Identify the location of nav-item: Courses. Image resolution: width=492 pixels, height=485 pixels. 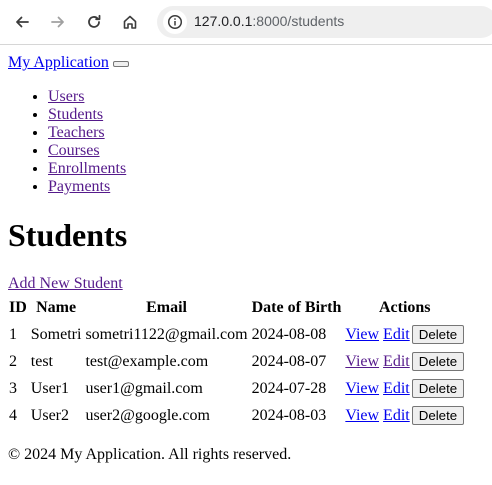
(270, 151).